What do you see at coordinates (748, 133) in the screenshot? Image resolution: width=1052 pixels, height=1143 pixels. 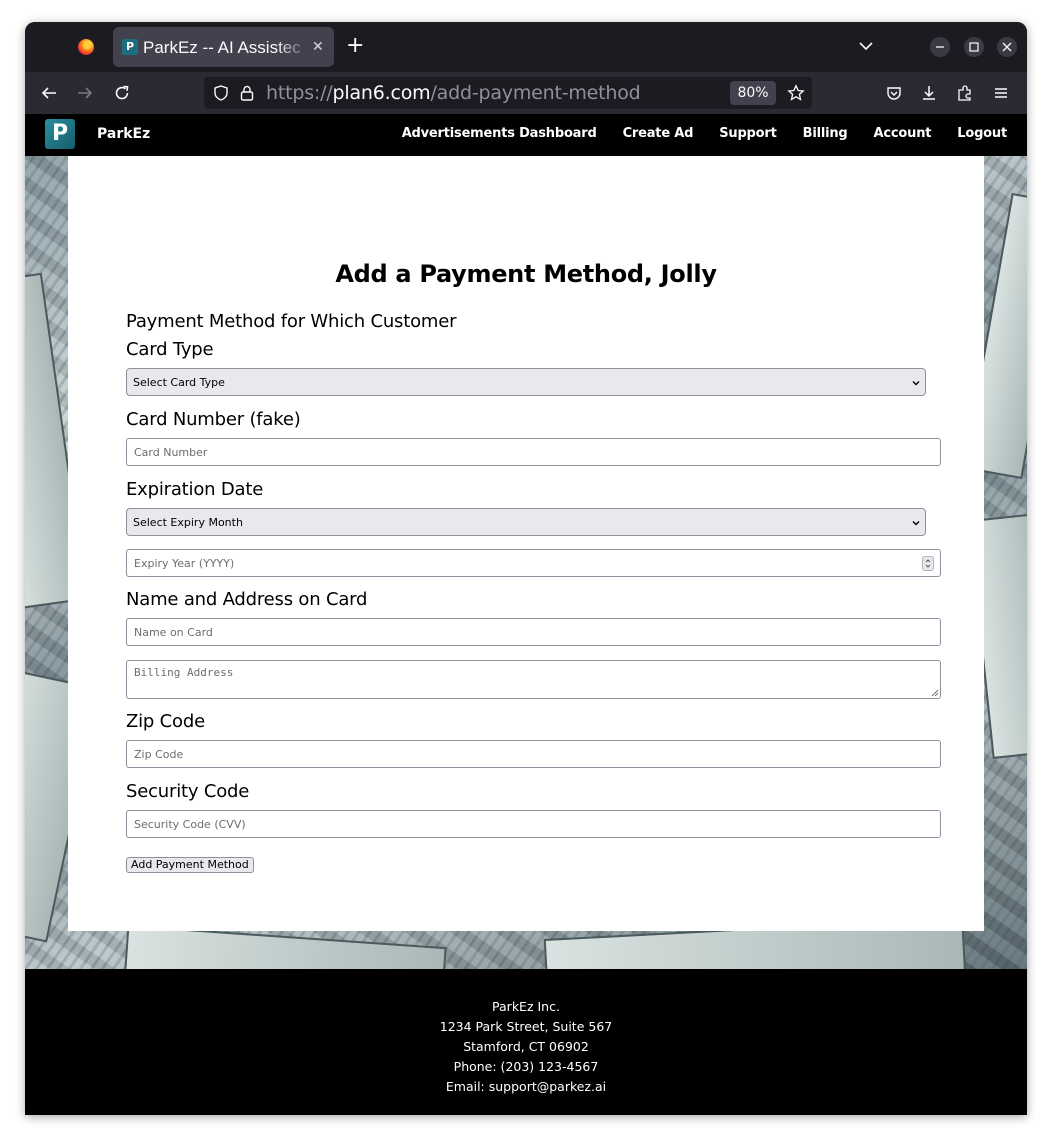 I see `nav-support: Support` at bounding box center [748, 133].